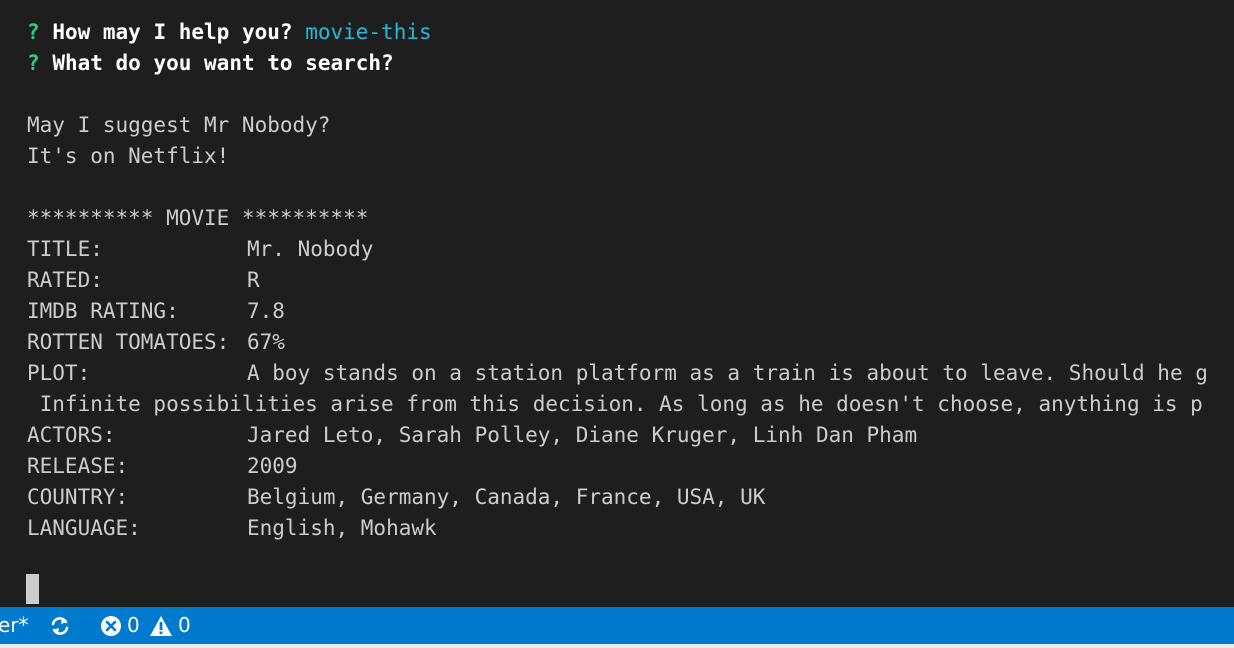 This screenshot has height=648, width=1234. What do you see at coordinates (103, 311) in the screenshot?
I see `field-label: IMDB RATING:` at bounding box center [103, 311].